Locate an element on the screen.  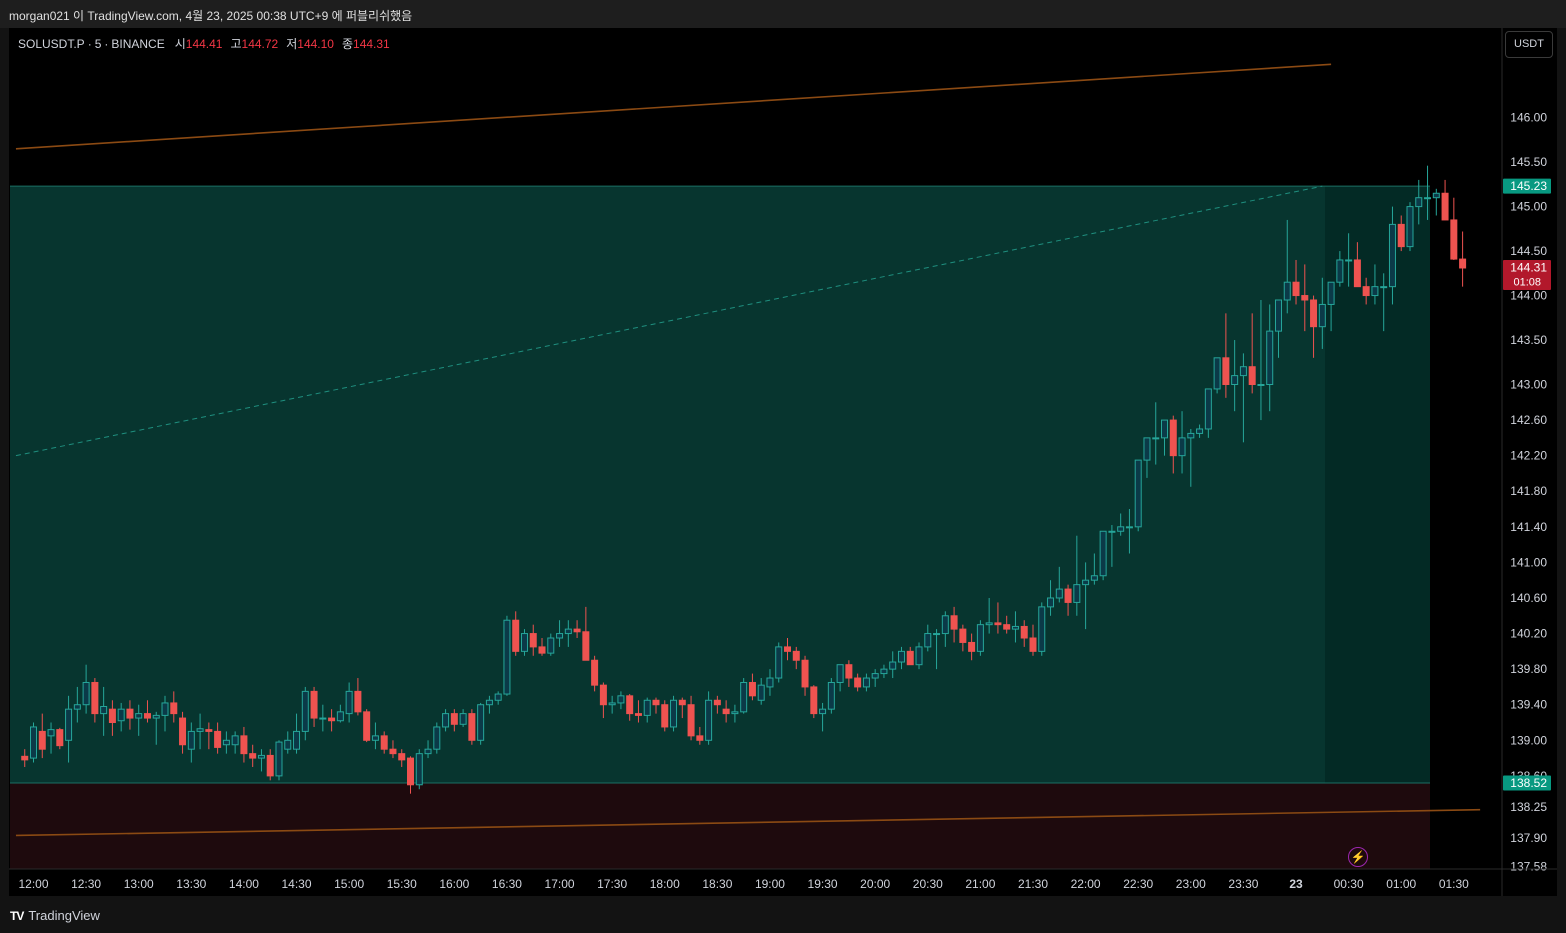
time-tick-label: 17:00 is located at coordinates (560, 884).